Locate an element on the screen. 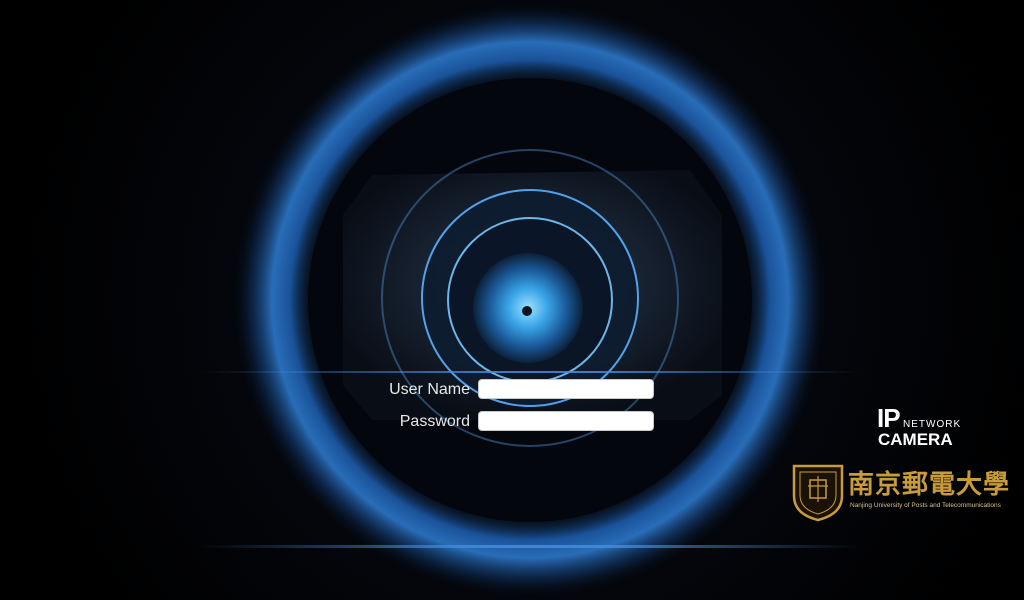 This screenshot has height=600, width=1024. password-input is located at coordinates (566, 421).